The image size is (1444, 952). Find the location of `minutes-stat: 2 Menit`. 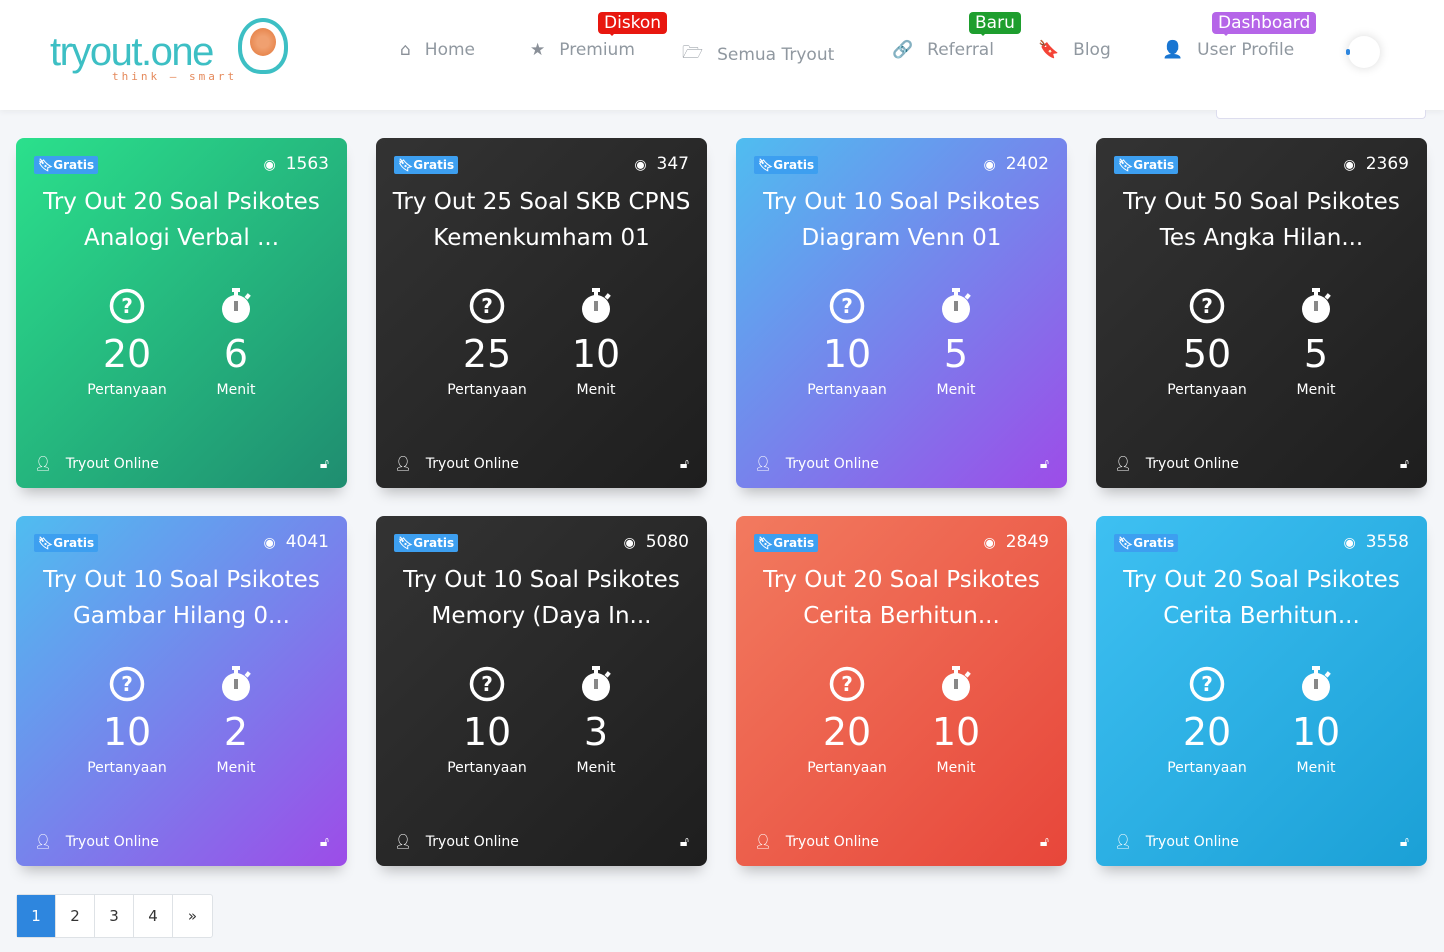

minutes-stat: 2 Menit is located at coordinates (236, 721).